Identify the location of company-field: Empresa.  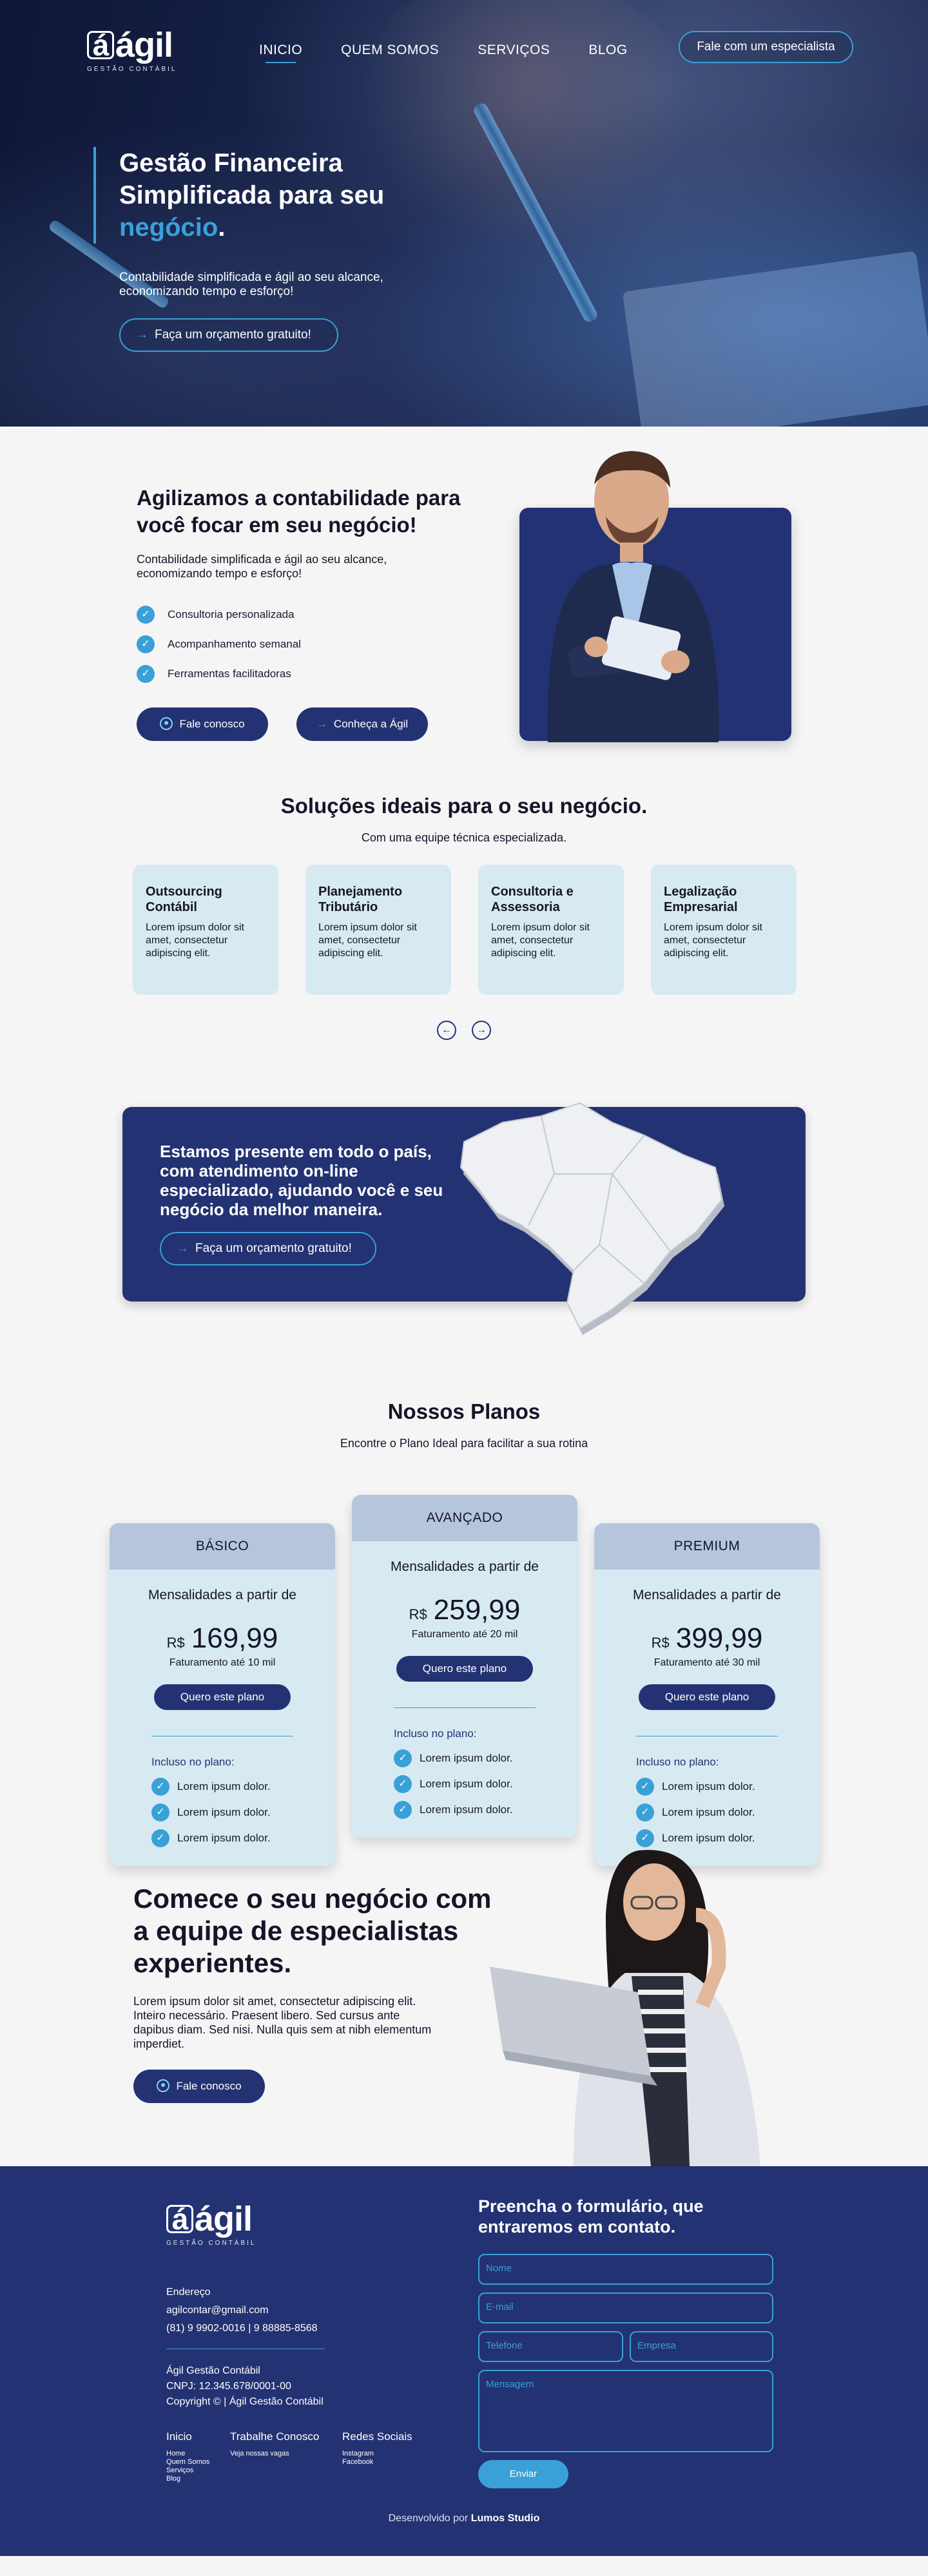
(701, 2346).